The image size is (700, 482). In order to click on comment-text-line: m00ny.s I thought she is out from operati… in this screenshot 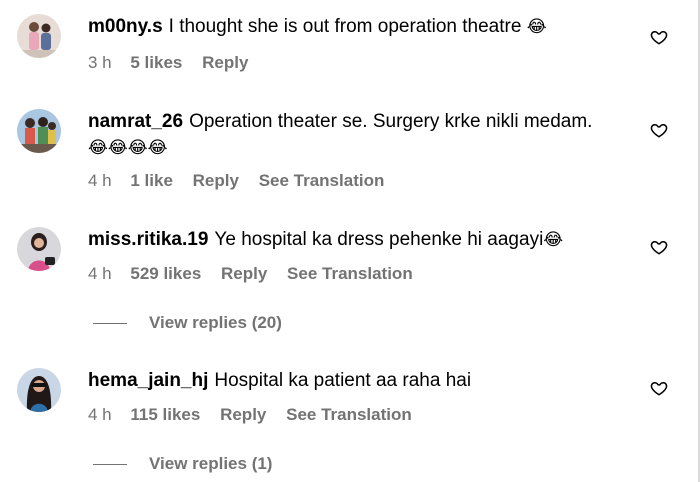, I will do `click(369, 27)`.